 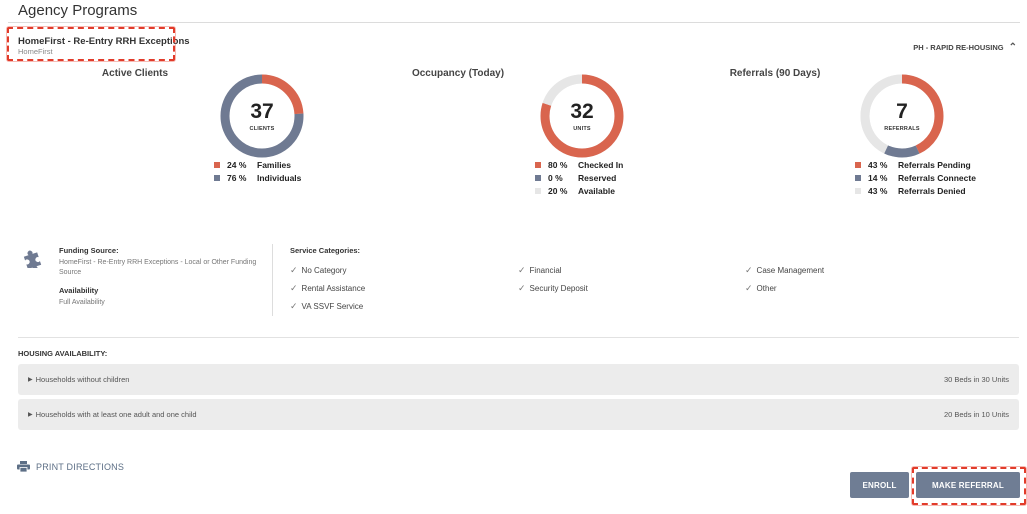 I want to click on legend-pct: 80 %, so click(x=558, y=164).